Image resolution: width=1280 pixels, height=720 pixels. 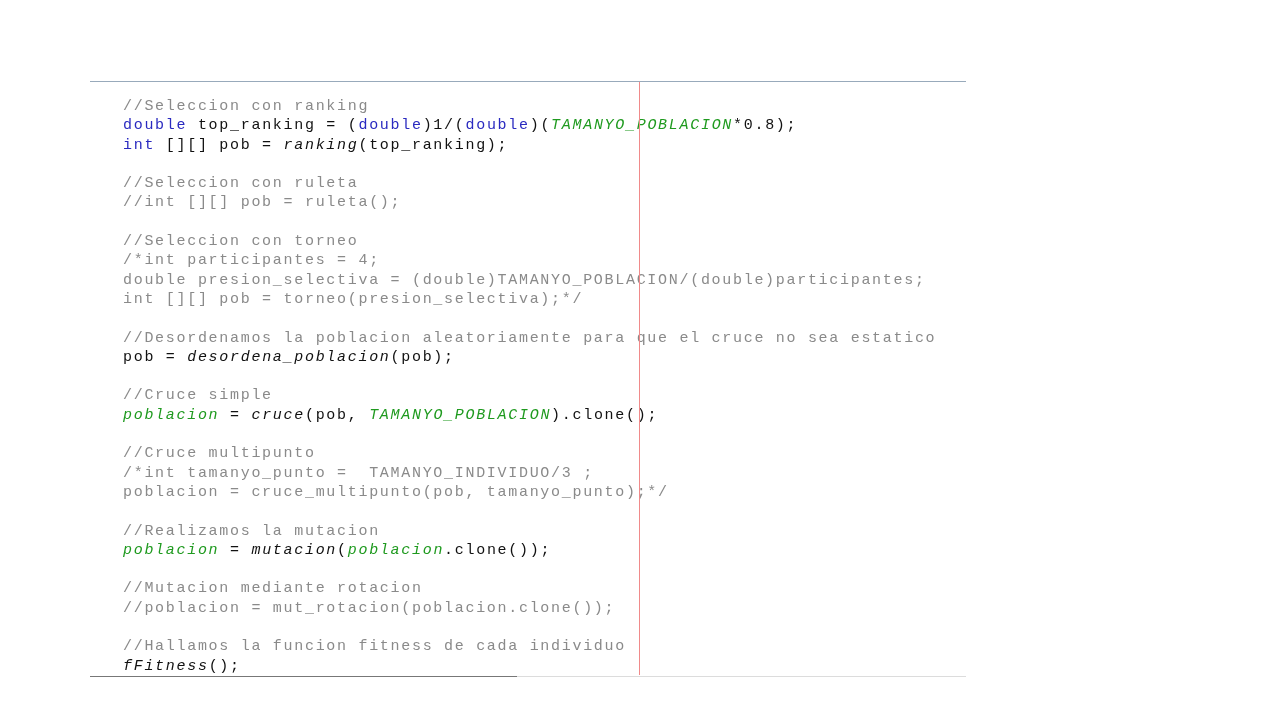 What do you see at coordinates (337, 550) in the screenshot?
I see `code-line: poblacion = mutacion(poblacion.clone());` at bounding box center [337, 550].